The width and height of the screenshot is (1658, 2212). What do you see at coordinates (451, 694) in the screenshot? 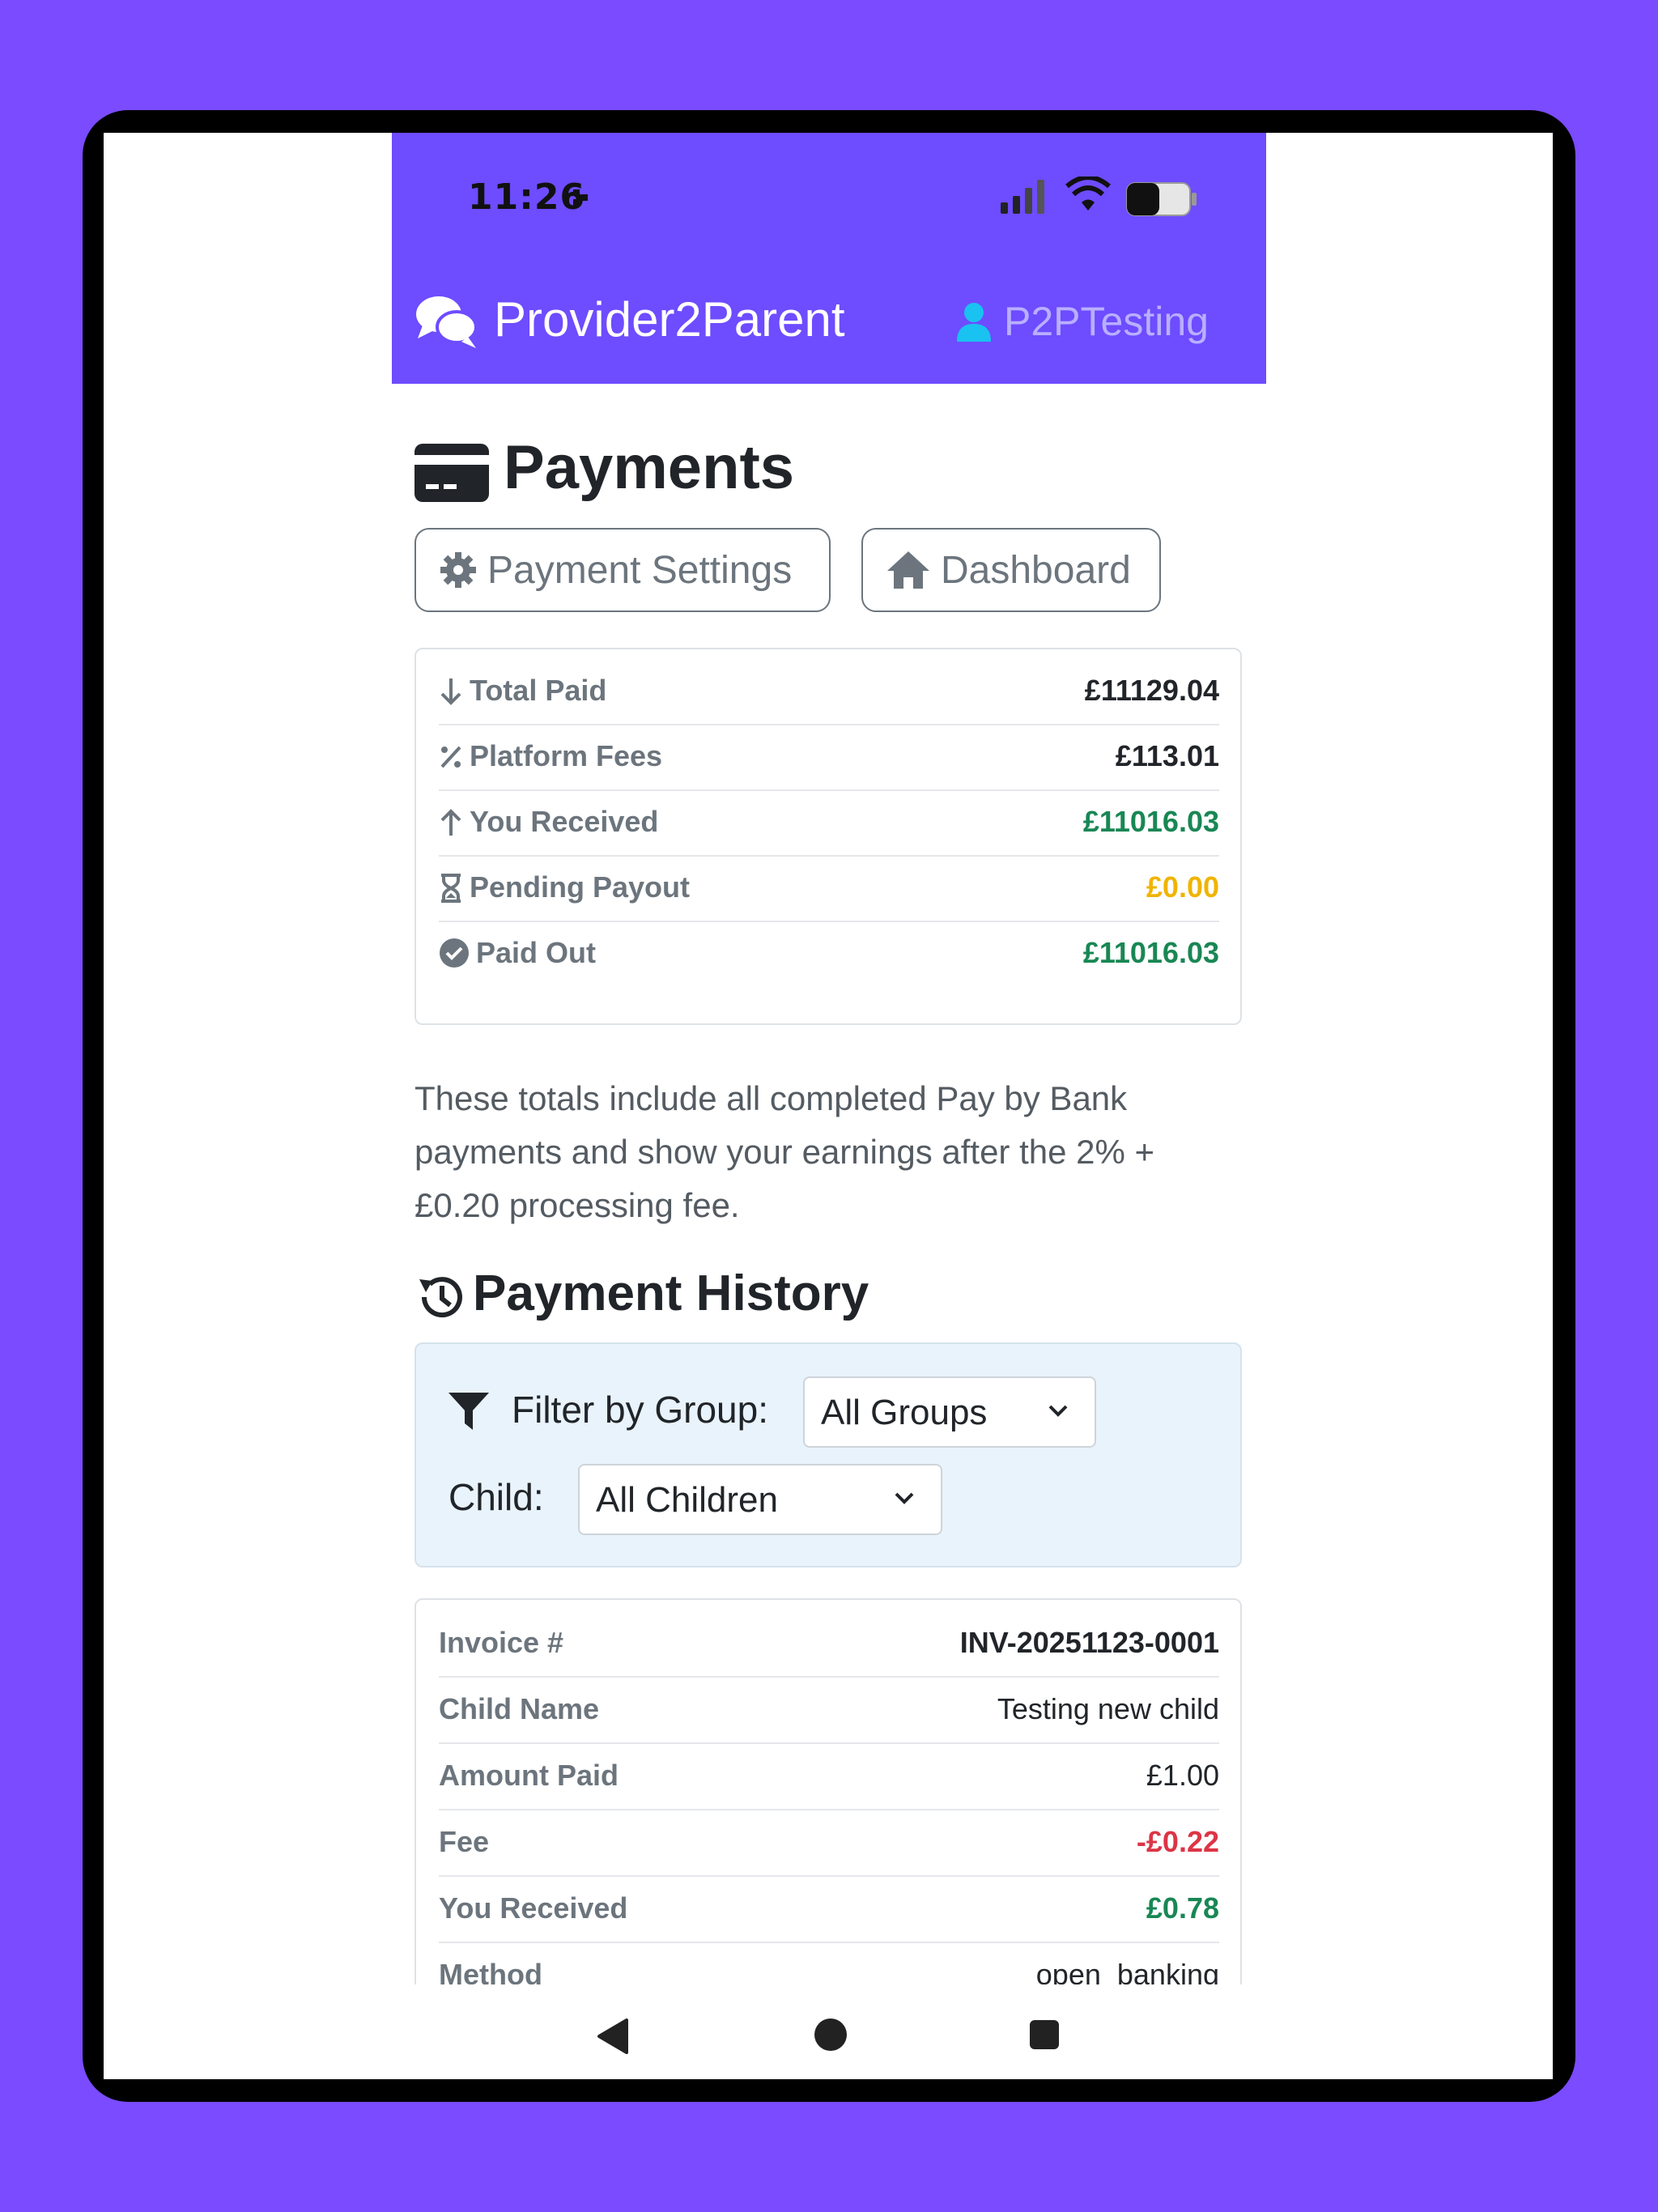
I see `arrow-down-icon` at bounding box center [451, 694].